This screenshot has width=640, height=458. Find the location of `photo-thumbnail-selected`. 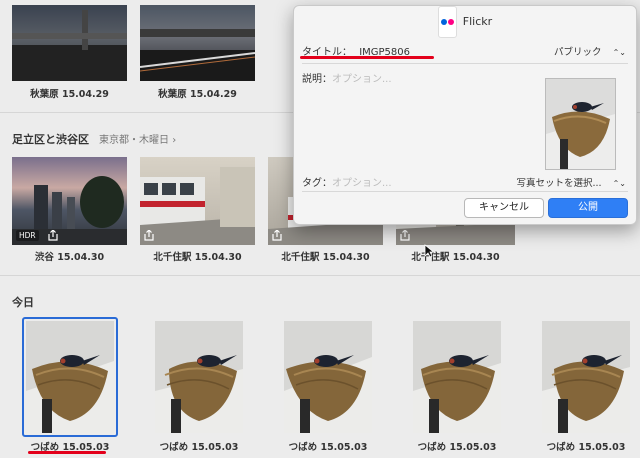

photo-thumbnail-selected is located at coordinates (70, 377).